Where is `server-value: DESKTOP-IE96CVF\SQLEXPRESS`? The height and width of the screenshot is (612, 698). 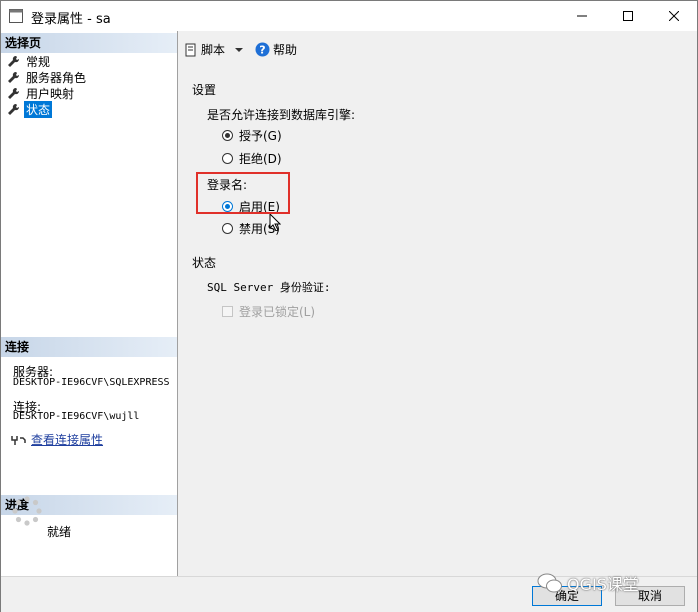 server-value: DESKTOP-IE96CVF\SQLEXPRESS is located at coordinates (91, 382).